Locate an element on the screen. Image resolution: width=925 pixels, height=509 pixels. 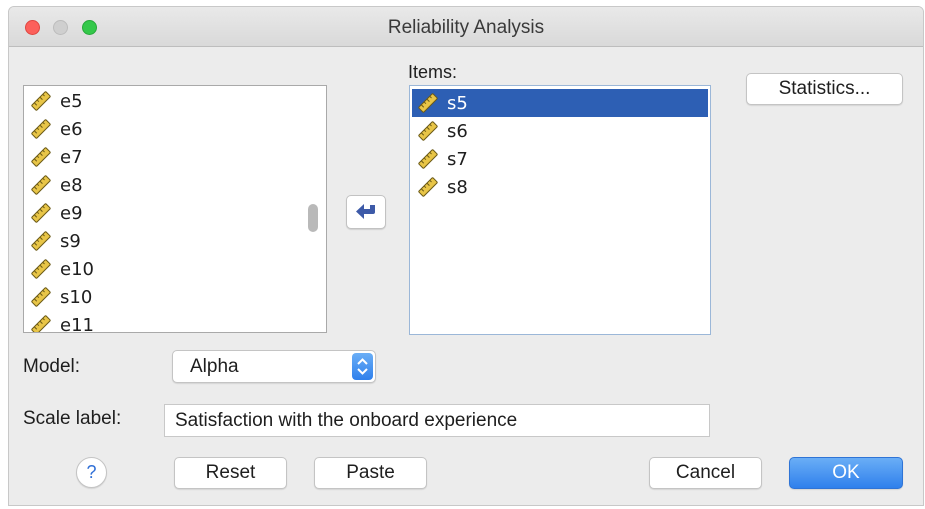
cancel-button: Cancel is located at coordinates (705, 473).